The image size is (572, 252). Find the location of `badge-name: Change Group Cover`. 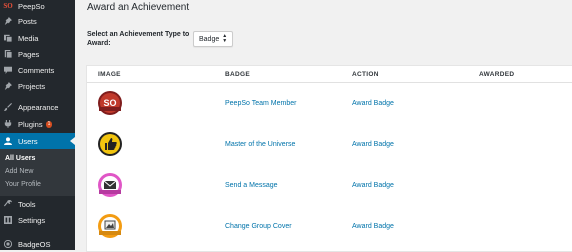

badge-name: Change Group Cover is located at coordinates (258, 226).